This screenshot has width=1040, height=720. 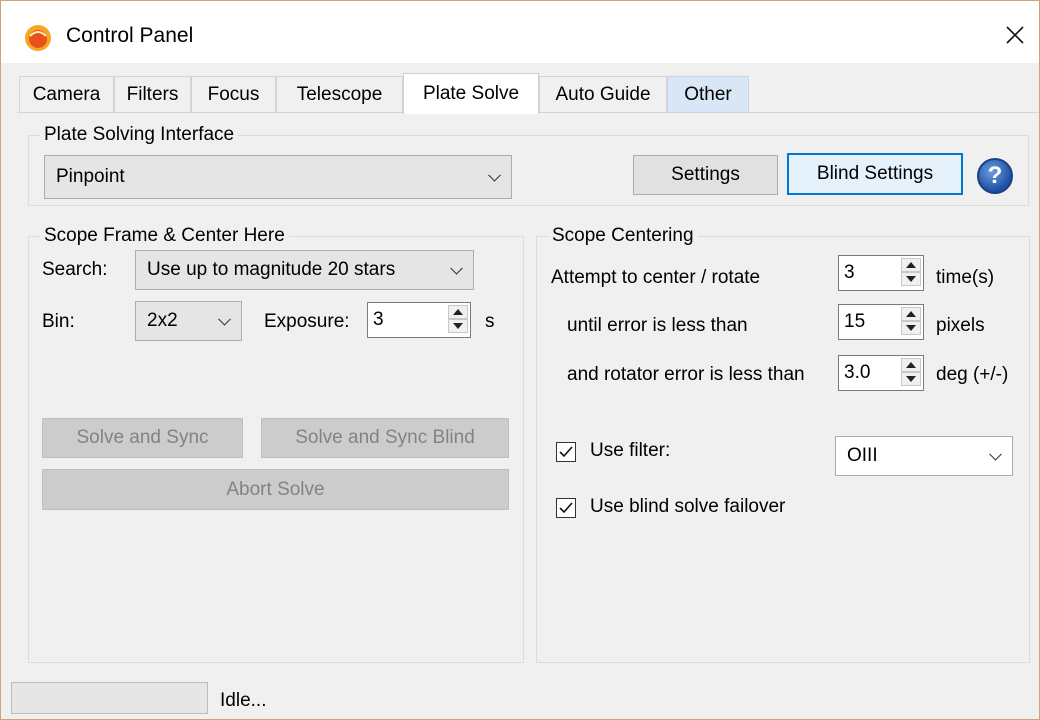 I want to click on tab-plate-solve: Plate Solve, so click(x=471, y=93).